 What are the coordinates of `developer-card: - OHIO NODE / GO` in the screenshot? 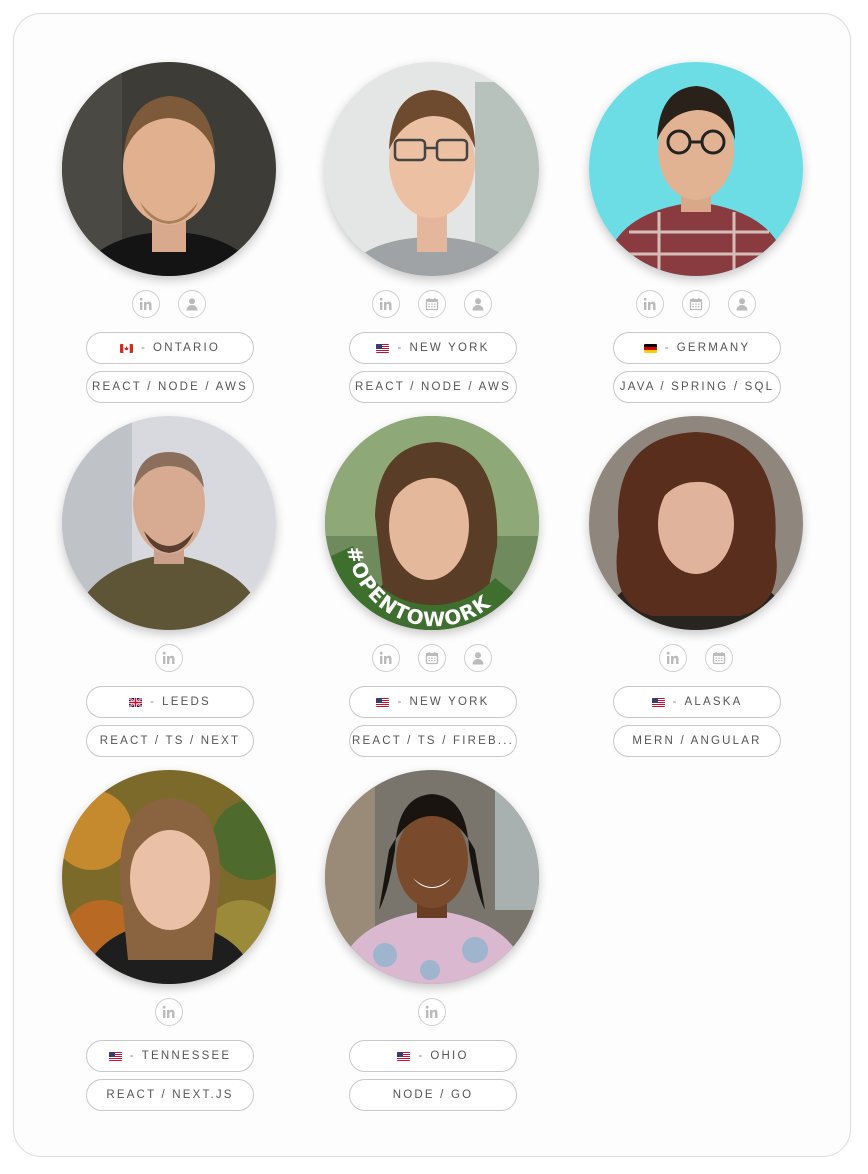 It's located at (409, 916).